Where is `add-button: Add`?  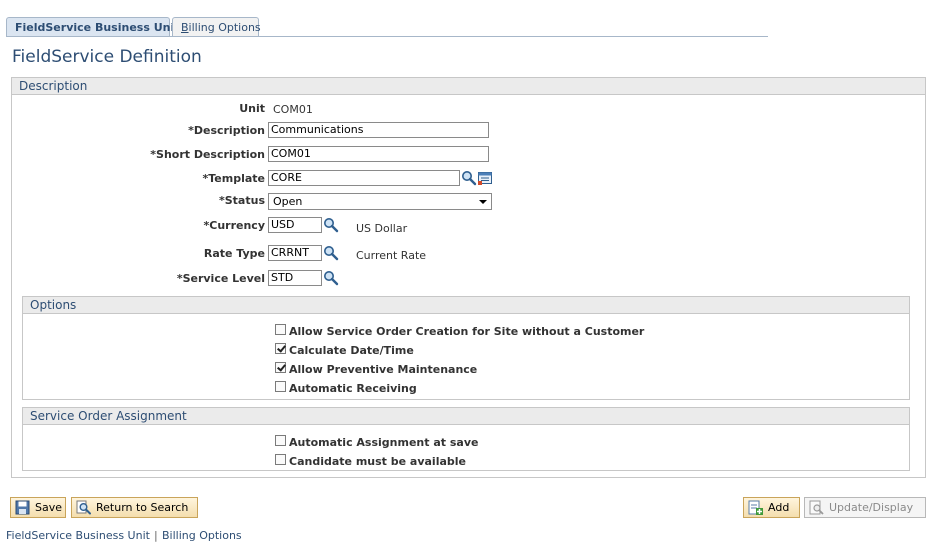
add-button: Add is located at coordinates (771, 507).